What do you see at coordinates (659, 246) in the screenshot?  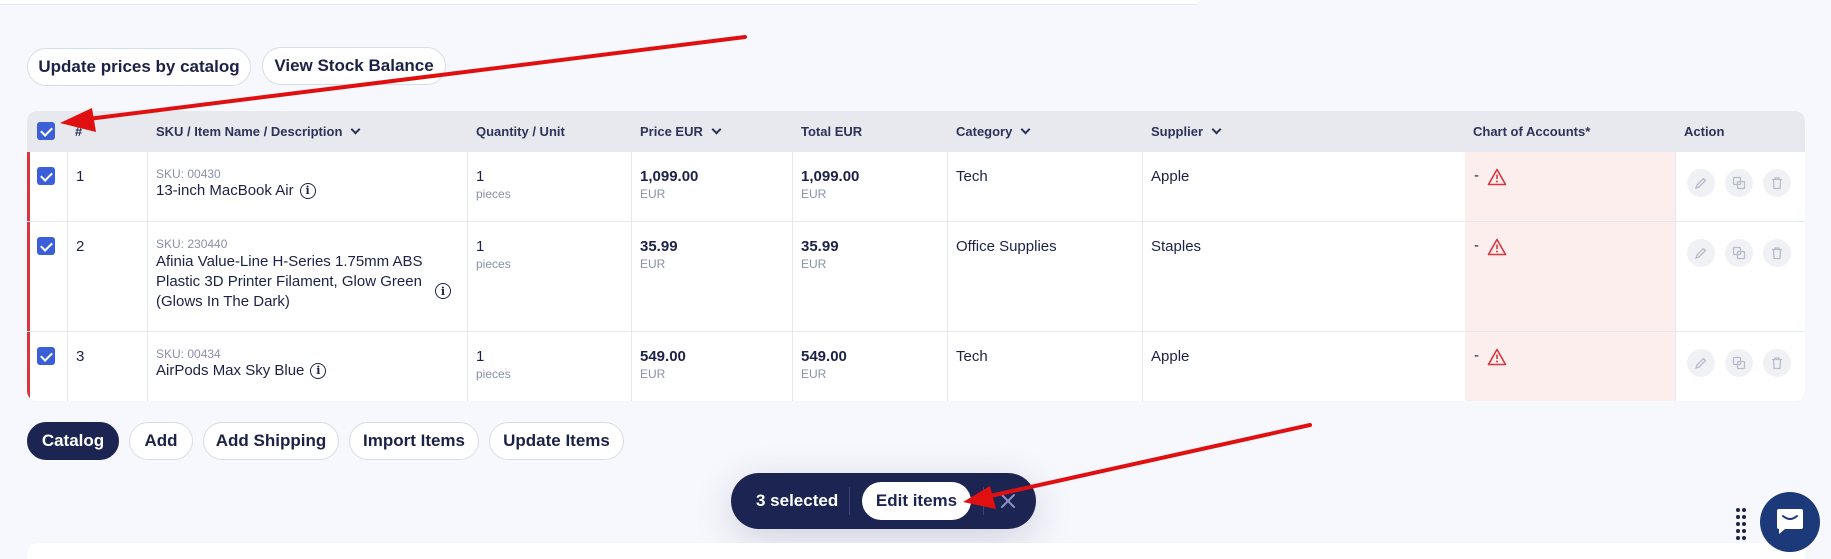 I see `row-price: 35.99` at bounding box center [659, 246].